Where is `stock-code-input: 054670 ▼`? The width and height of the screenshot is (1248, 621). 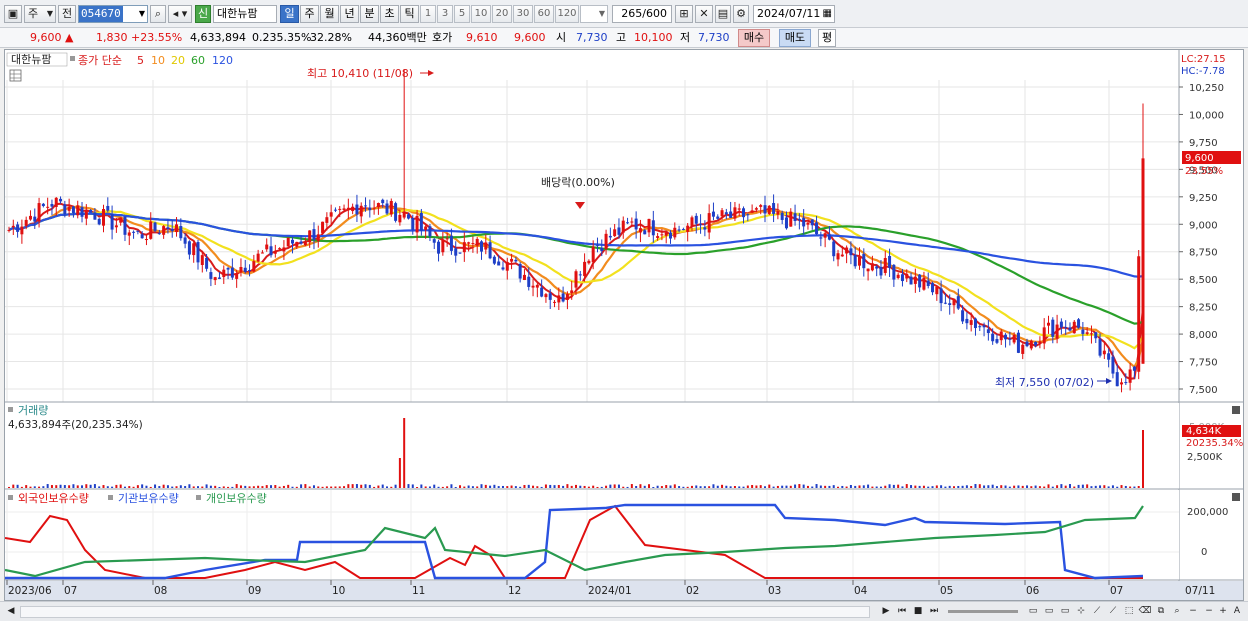 stock-code-input: 054670 ▼ is located at coordinates (113, 14).